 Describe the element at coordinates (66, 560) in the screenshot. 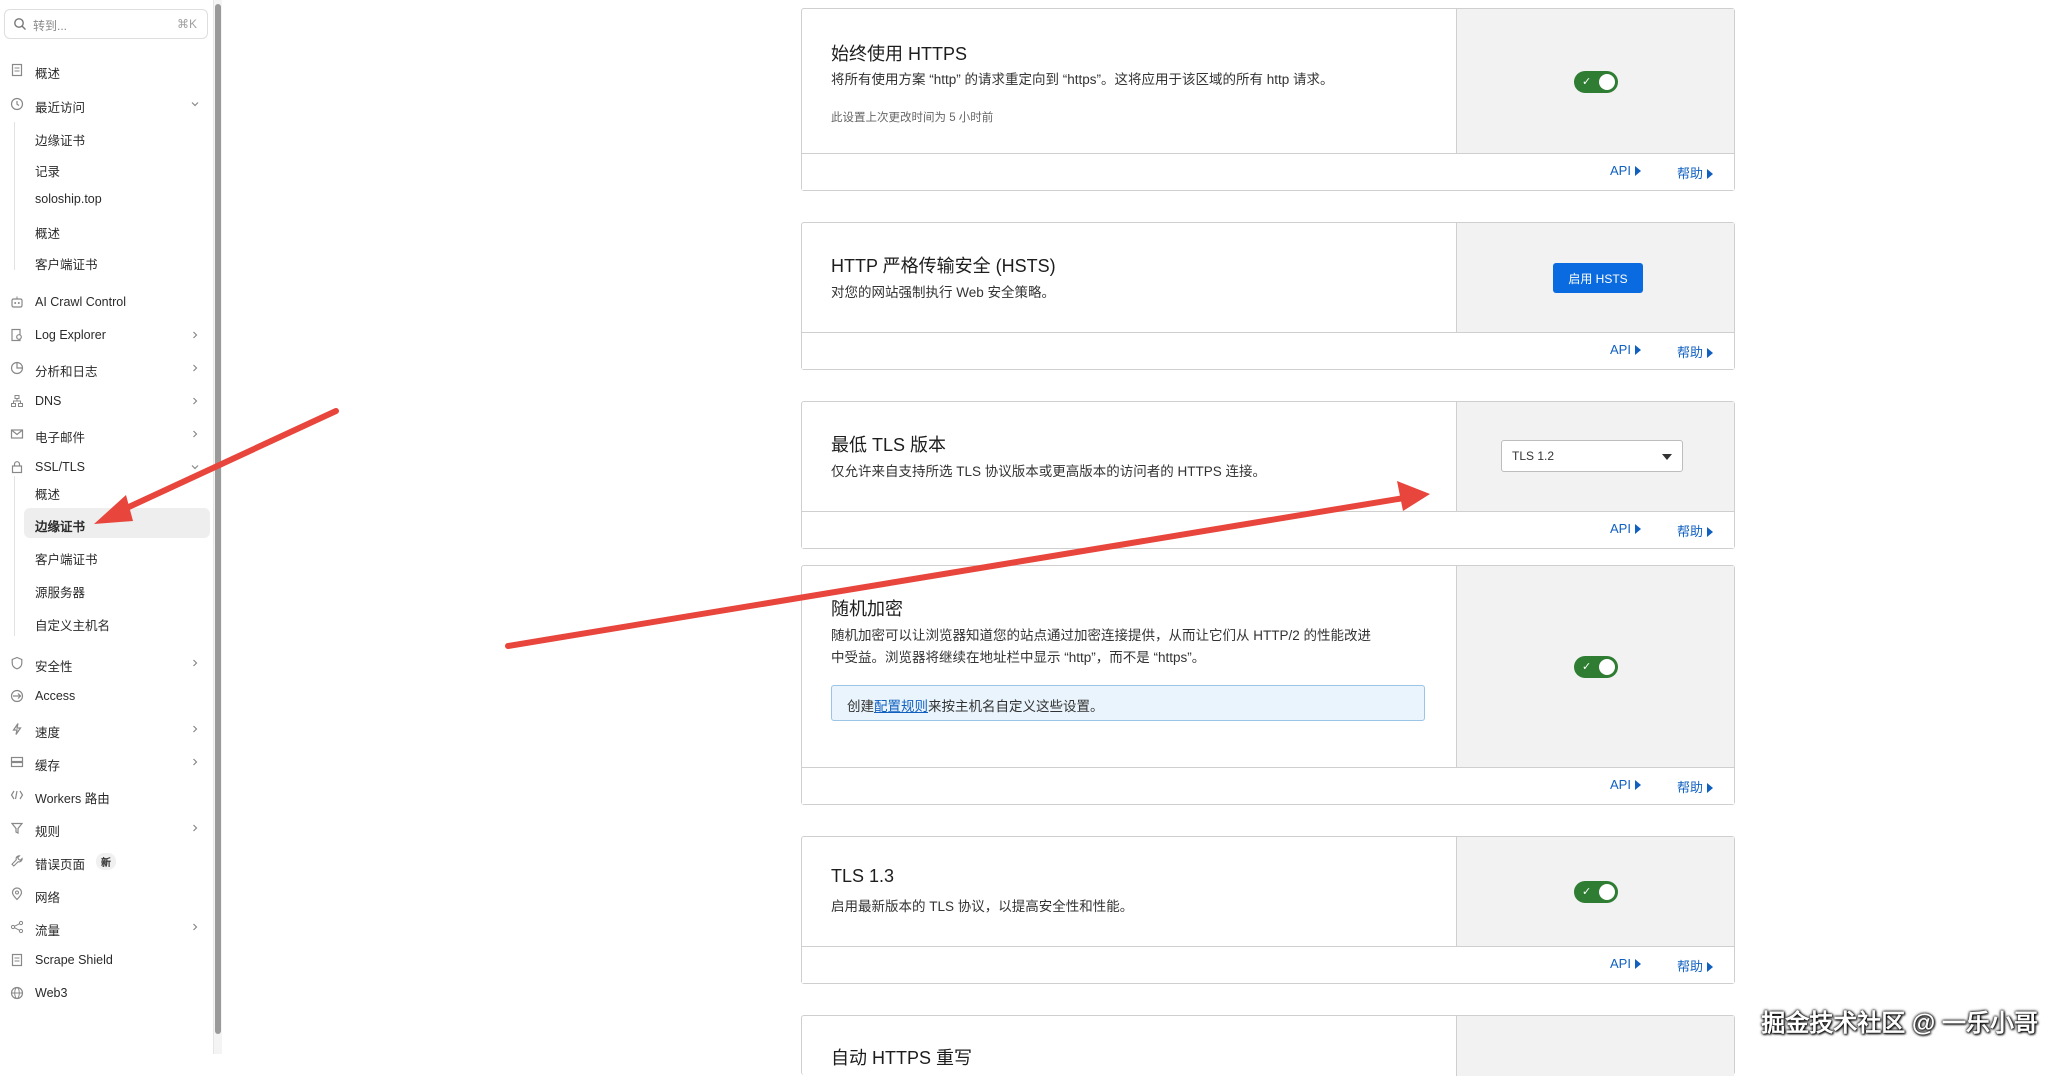

I see `sidebar-item-label: 客户端证书` at that location.